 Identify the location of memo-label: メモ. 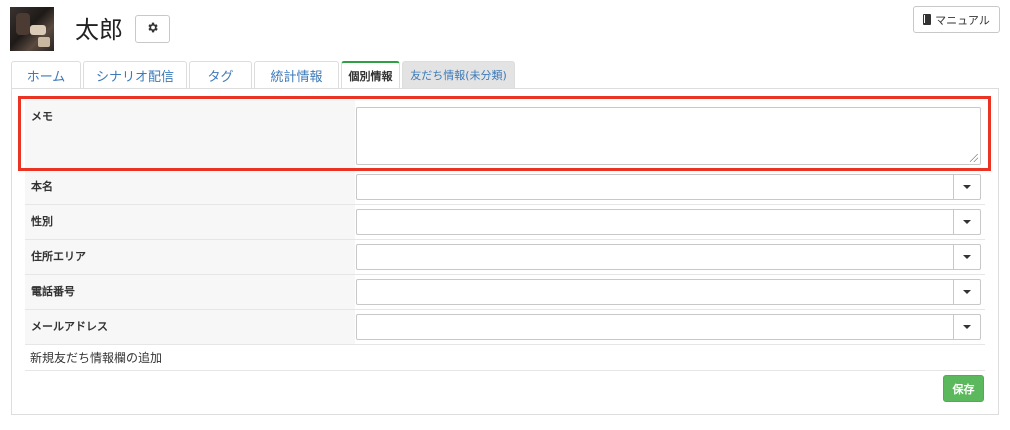
(42, 116).